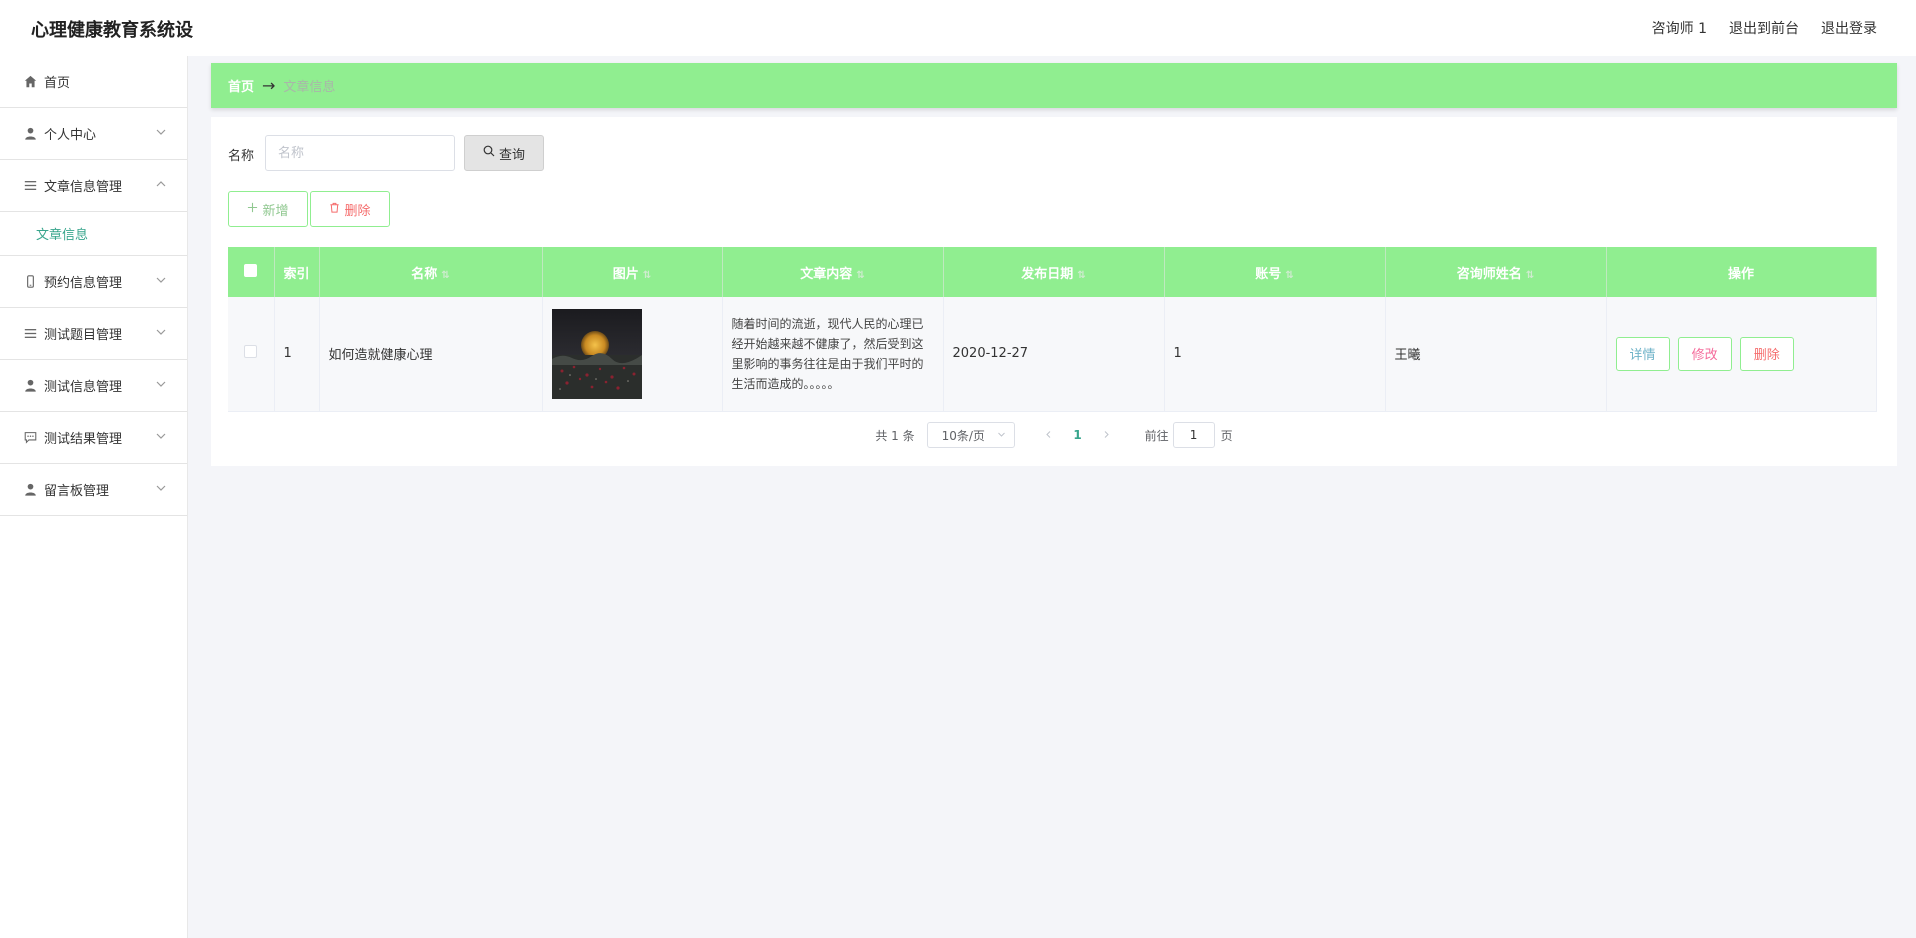  Describe the element at coordinates (83, 187) in the screenshot. I see `sidebar-item-label: 文章信息管理` at that location.